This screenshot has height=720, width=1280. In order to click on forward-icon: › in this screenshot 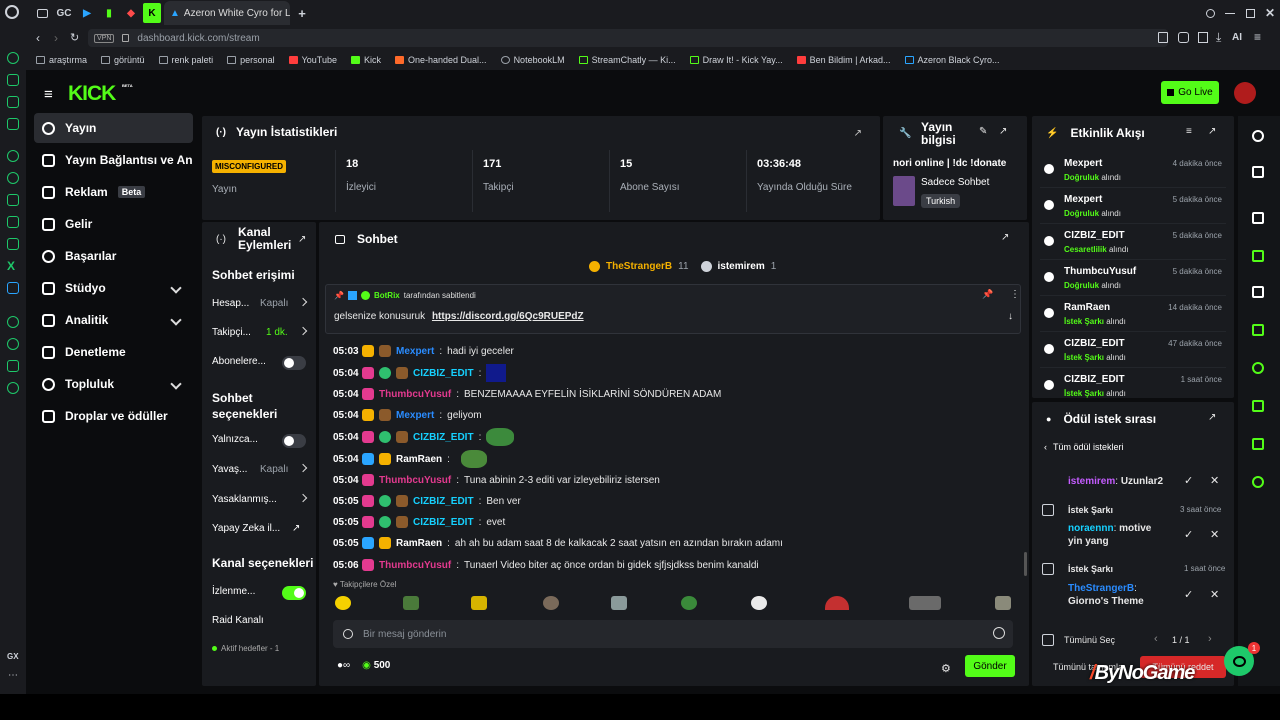, I will do `click(56, 38)`.